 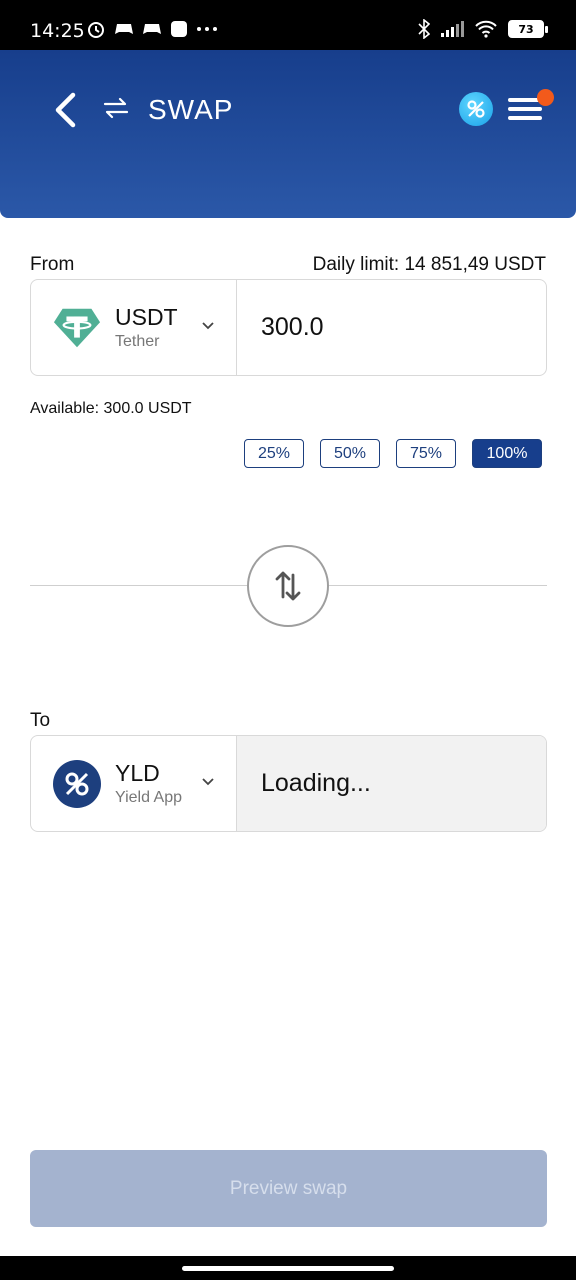 What do you see at coordinates (288, 25) in the screenshot?
I see `status-bar: 14:25 73` at bounding box center [288, 25].